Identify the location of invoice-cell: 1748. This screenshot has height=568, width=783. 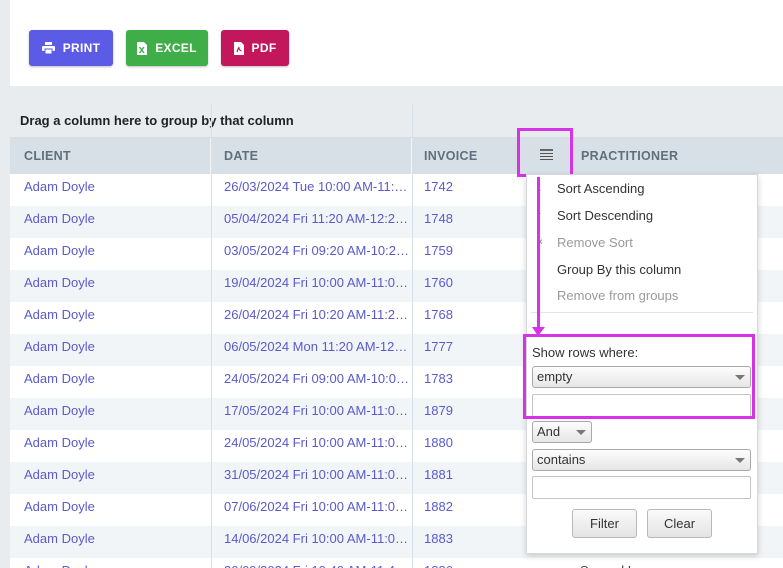
(469, 222).